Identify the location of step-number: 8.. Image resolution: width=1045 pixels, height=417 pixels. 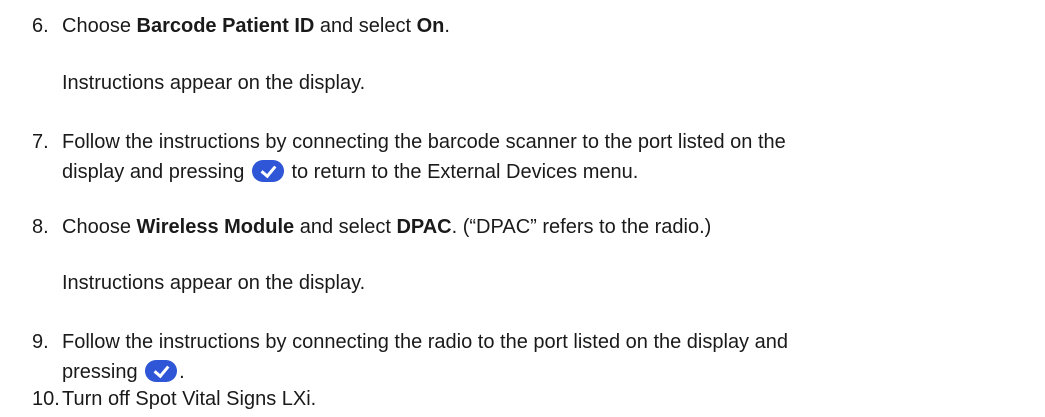
(40, 227).